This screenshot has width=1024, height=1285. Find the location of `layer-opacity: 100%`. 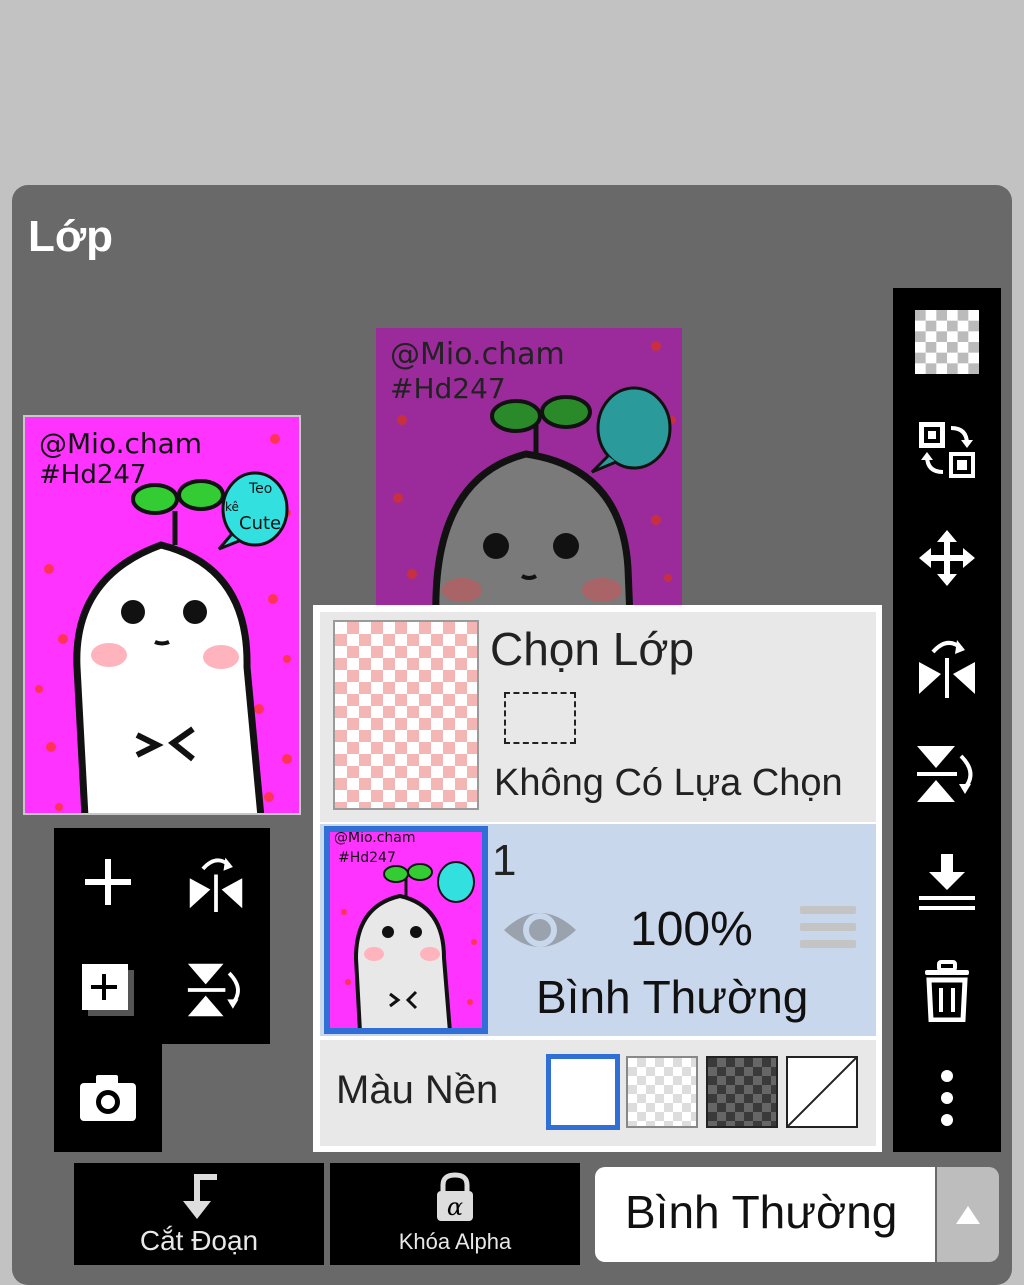

layer-opacity: 100% is located at coordinates (691, 929).